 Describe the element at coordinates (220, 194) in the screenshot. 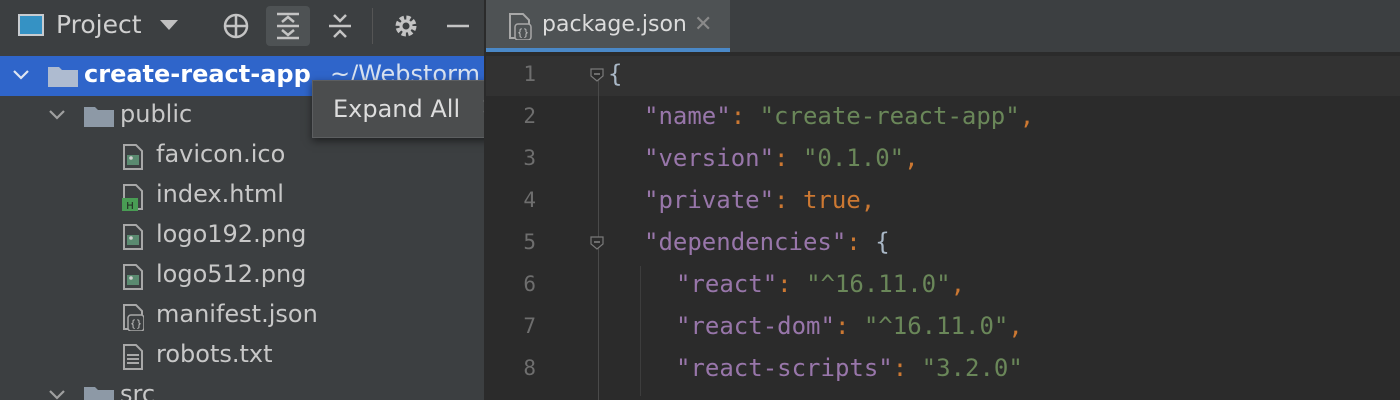

I see `tree-file-label: index.html` at that location.